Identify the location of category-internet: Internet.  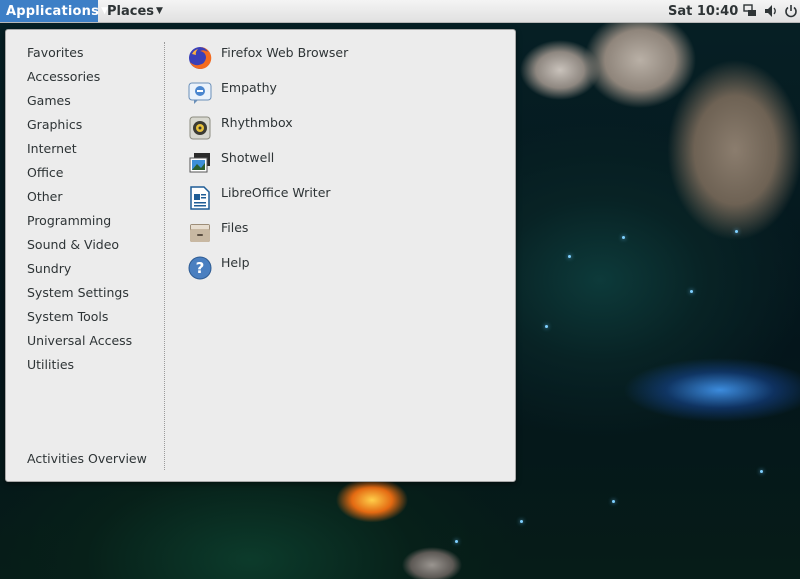
(79, 153).